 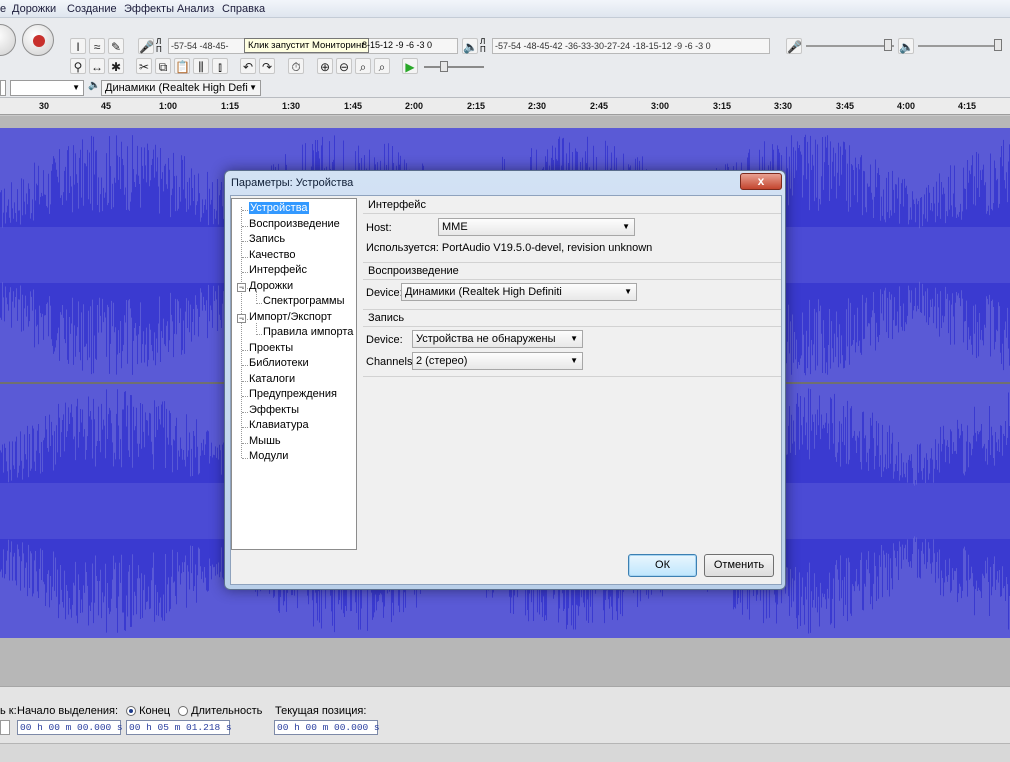 I want to click on sync-lock-icon: ⏱, so click(x=296, y=66).